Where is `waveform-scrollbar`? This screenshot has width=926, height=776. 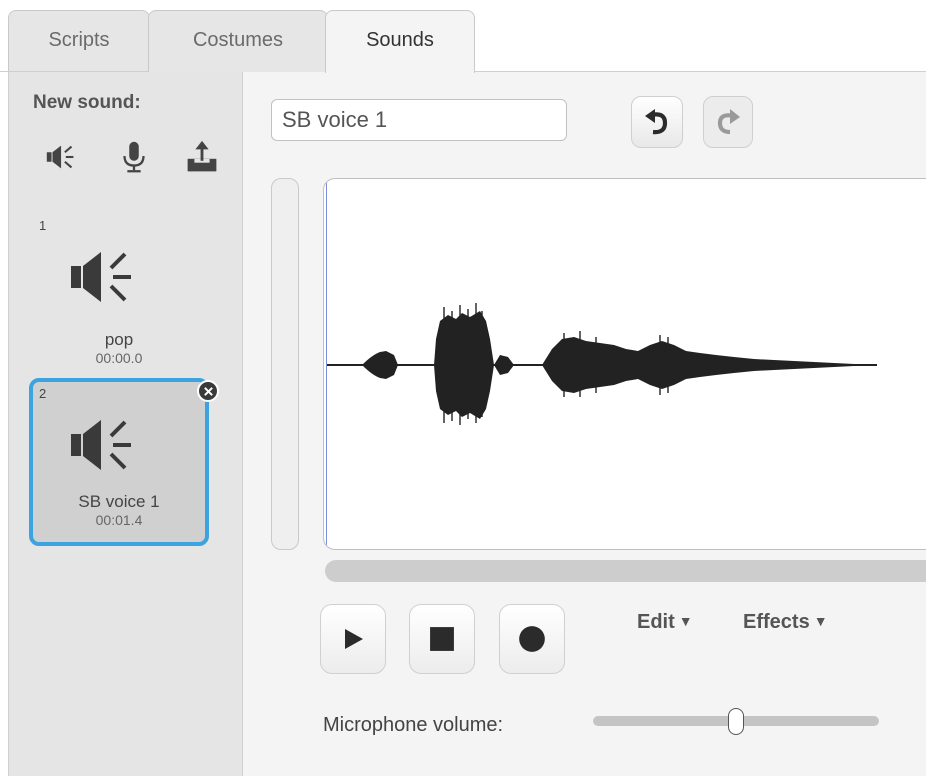 waveform-scrollbar is located at coordinates (625, 571).